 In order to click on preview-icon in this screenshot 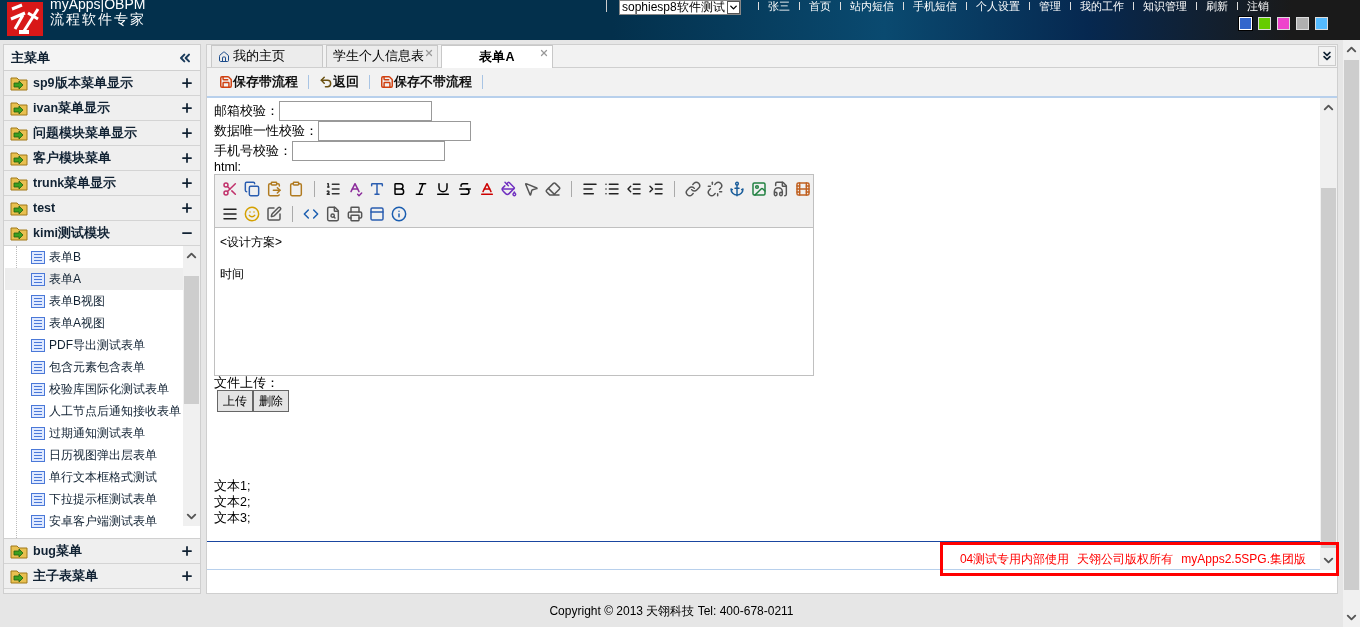, I will do `click(333, 213)`.